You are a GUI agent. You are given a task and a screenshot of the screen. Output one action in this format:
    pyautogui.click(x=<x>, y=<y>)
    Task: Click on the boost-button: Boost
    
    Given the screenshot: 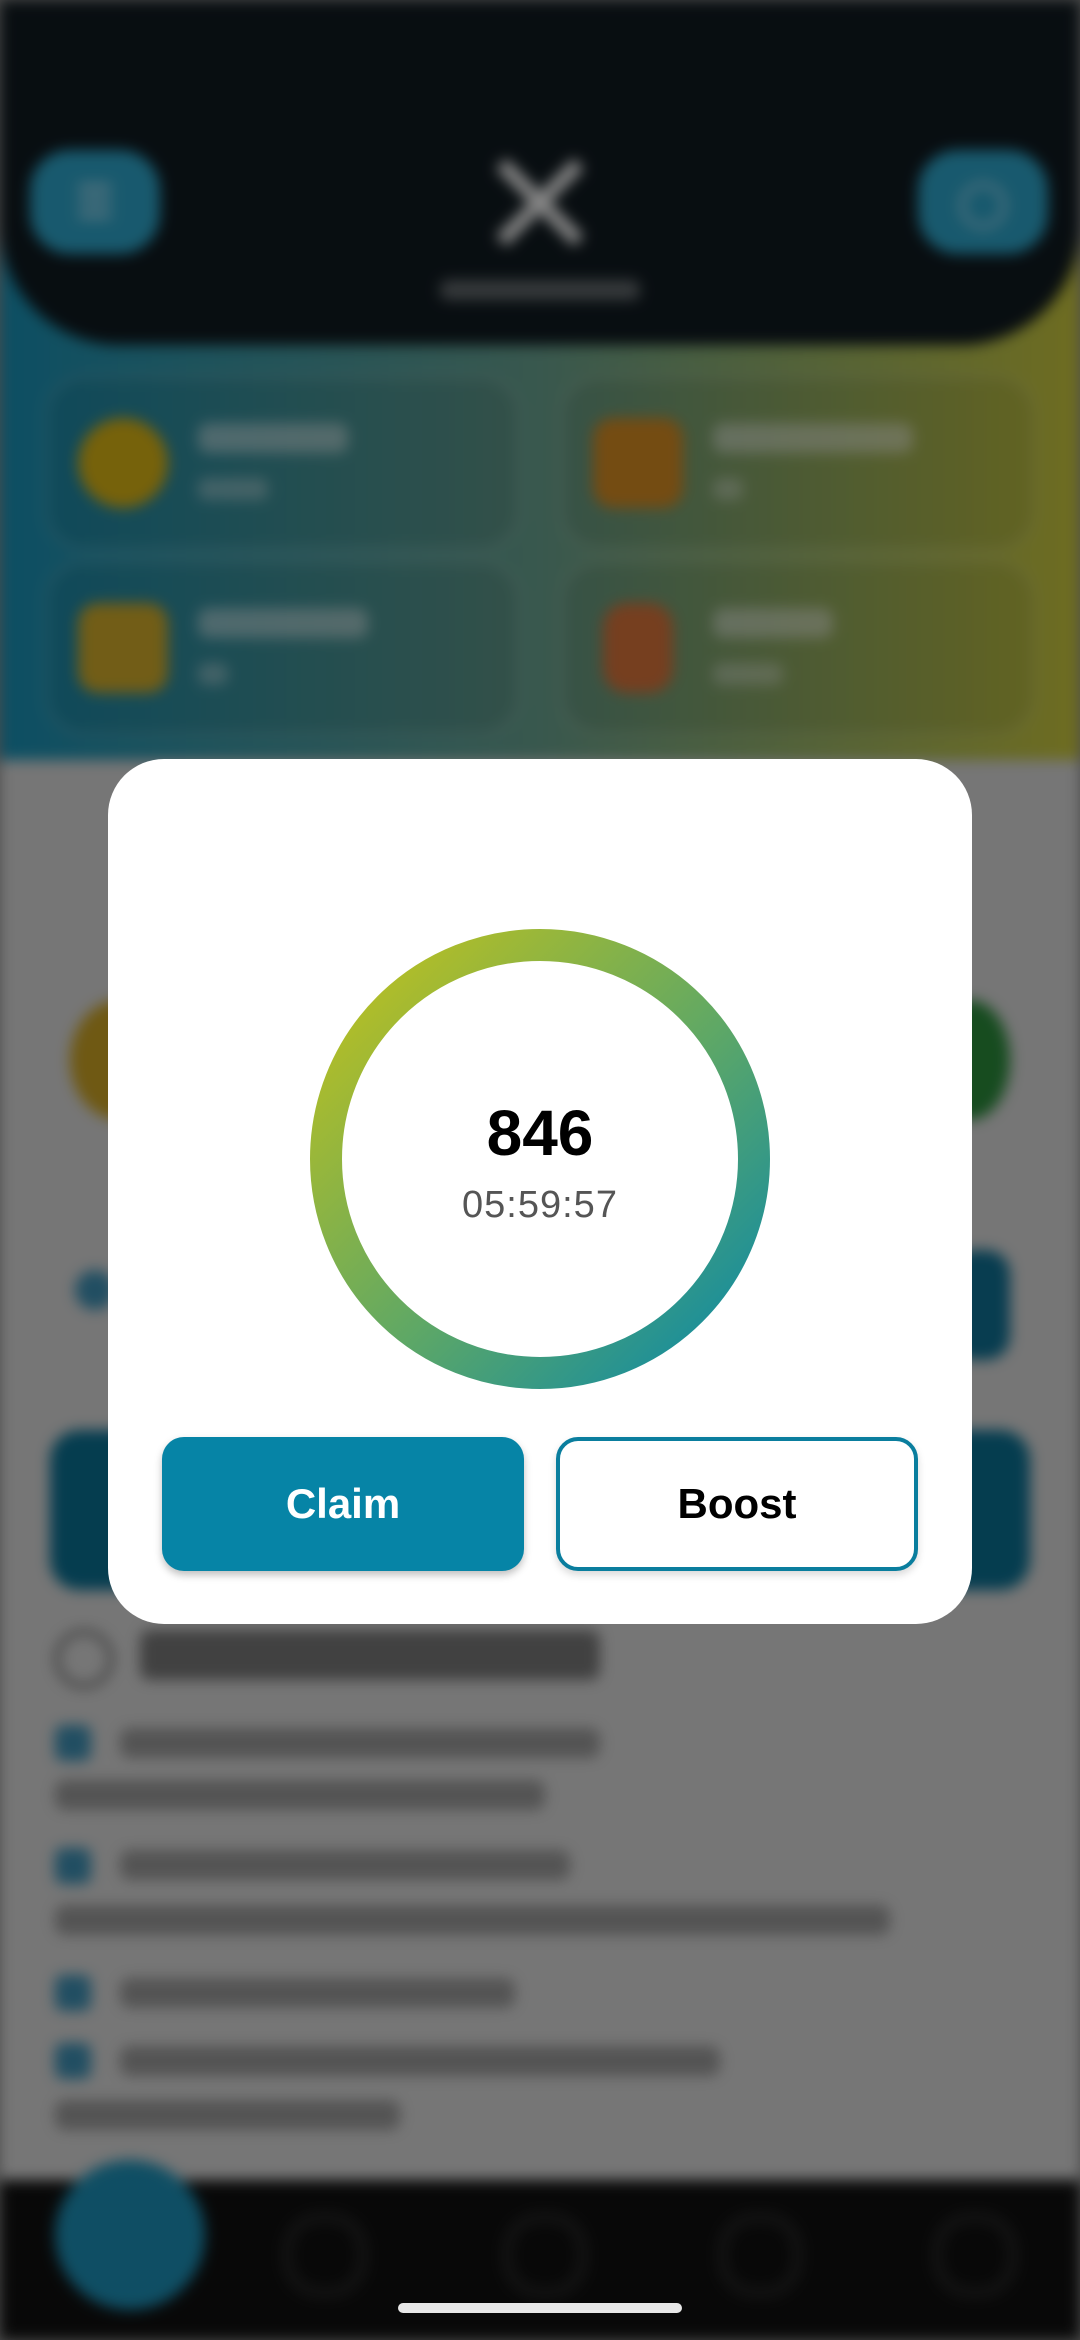 What is the action you would take?
    pyautogui.click(x=737, y=1504)
    